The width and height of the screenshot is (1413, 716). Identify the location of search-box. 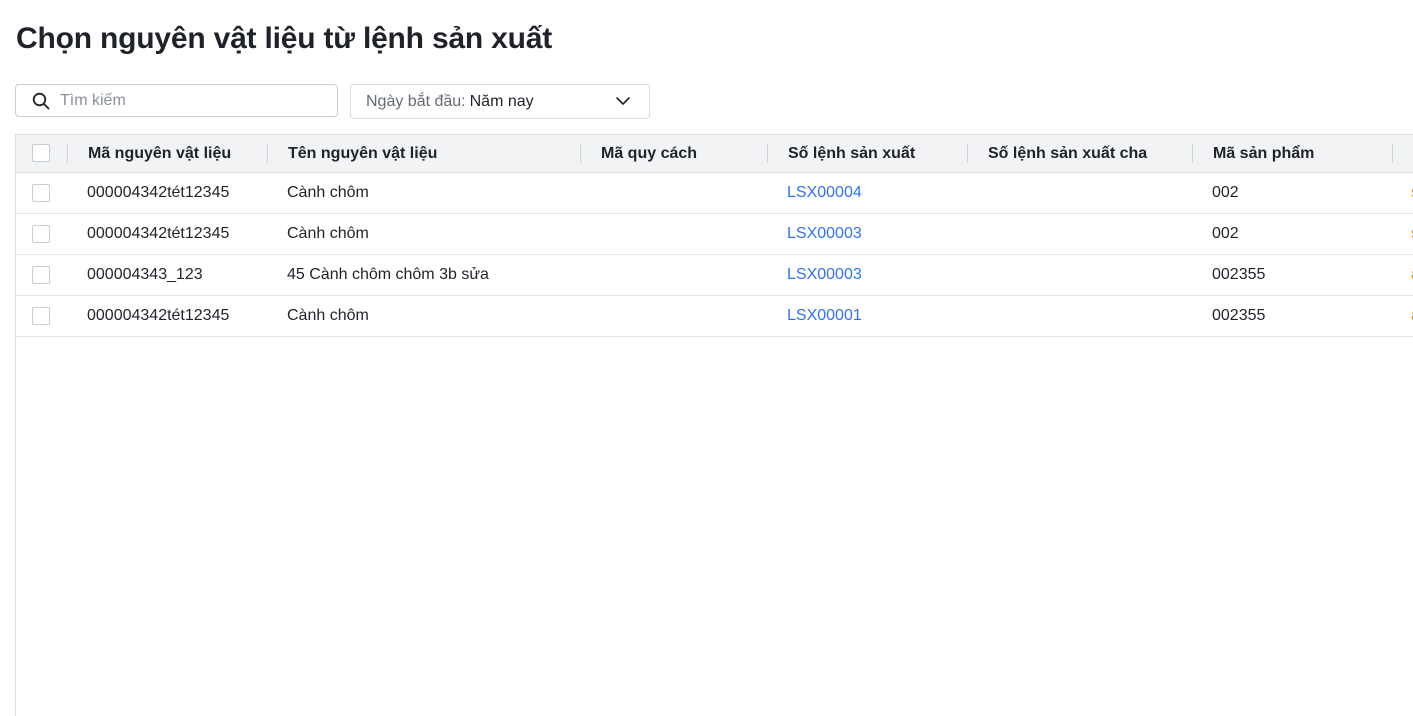
(176, 100).